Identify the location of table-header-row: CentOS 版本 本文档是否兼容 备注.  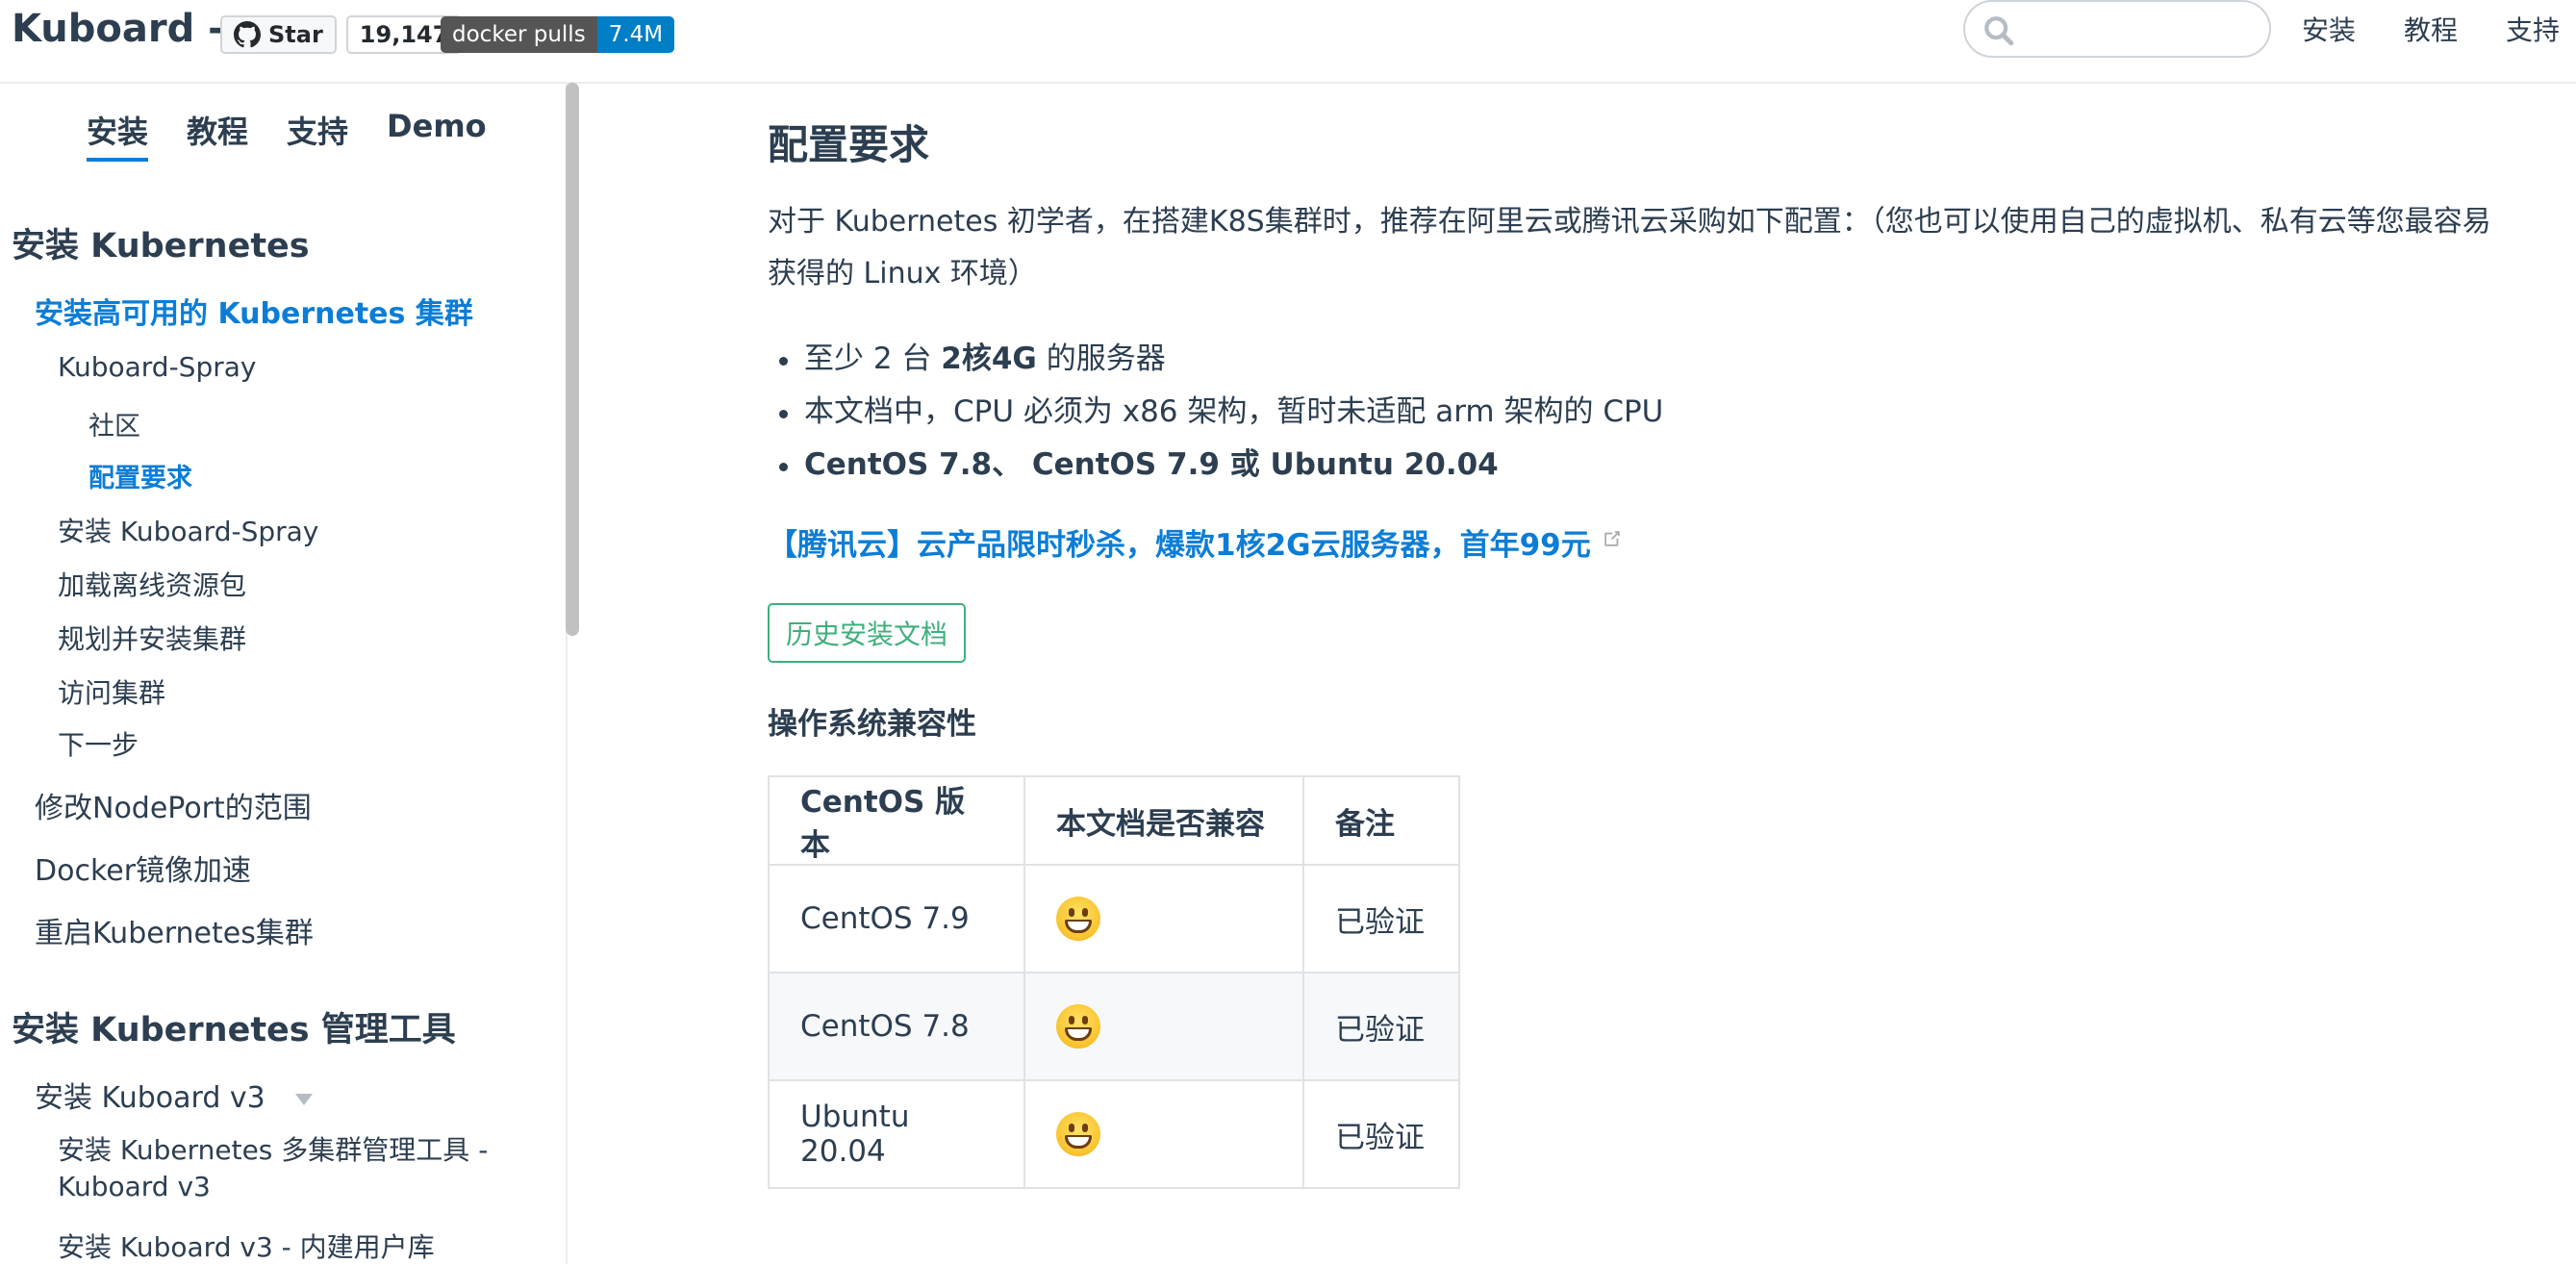
(1114, 820).